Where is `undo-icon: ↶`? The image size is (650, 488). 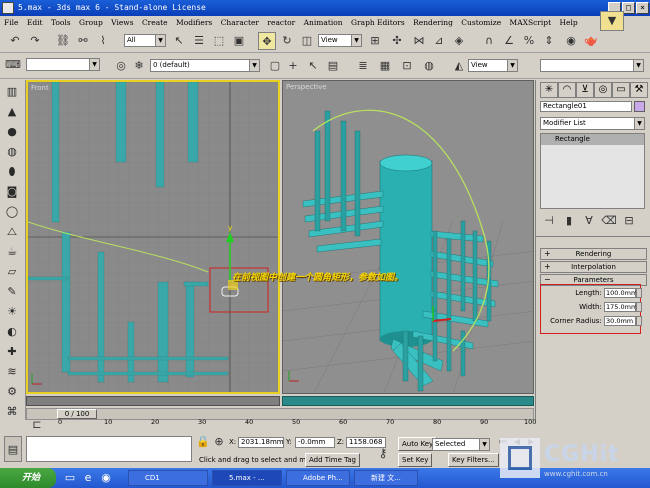
undo-icon: ↶ is located at coordinates (15, 41).